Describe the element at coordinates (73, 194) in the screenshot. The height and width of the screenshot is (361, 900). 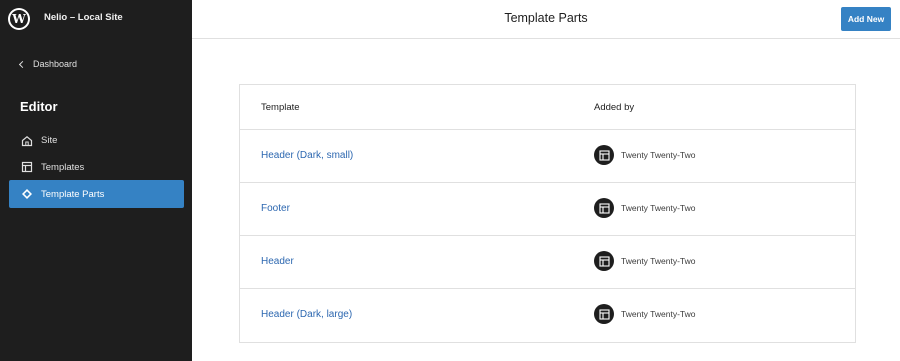
I see `sidebar-item-label: Template Parts` at that location.